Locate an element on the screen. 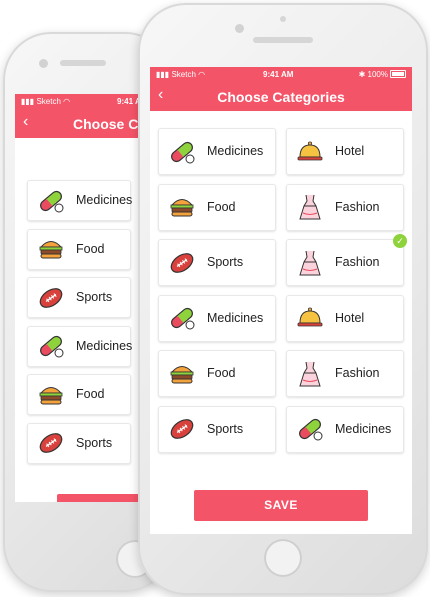 Image resolution: width=430 pixels, height=597 pixels. clock: 9:41 AM is located at coordinates (278, 74).